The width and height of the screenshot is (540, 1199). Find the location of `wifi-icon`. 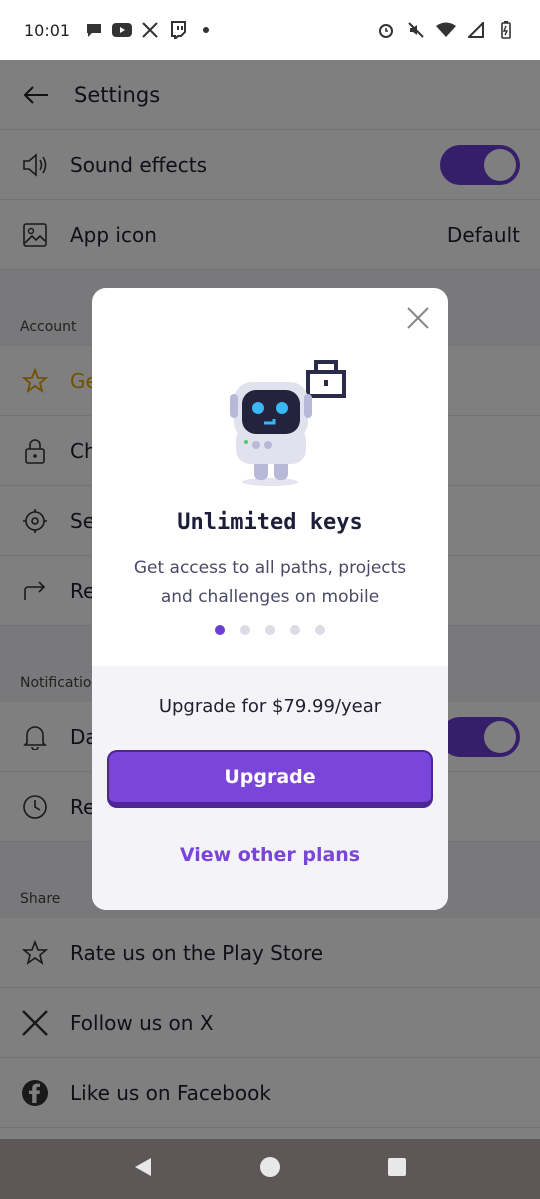

wifi-icon is located at coordinates (446, 30).